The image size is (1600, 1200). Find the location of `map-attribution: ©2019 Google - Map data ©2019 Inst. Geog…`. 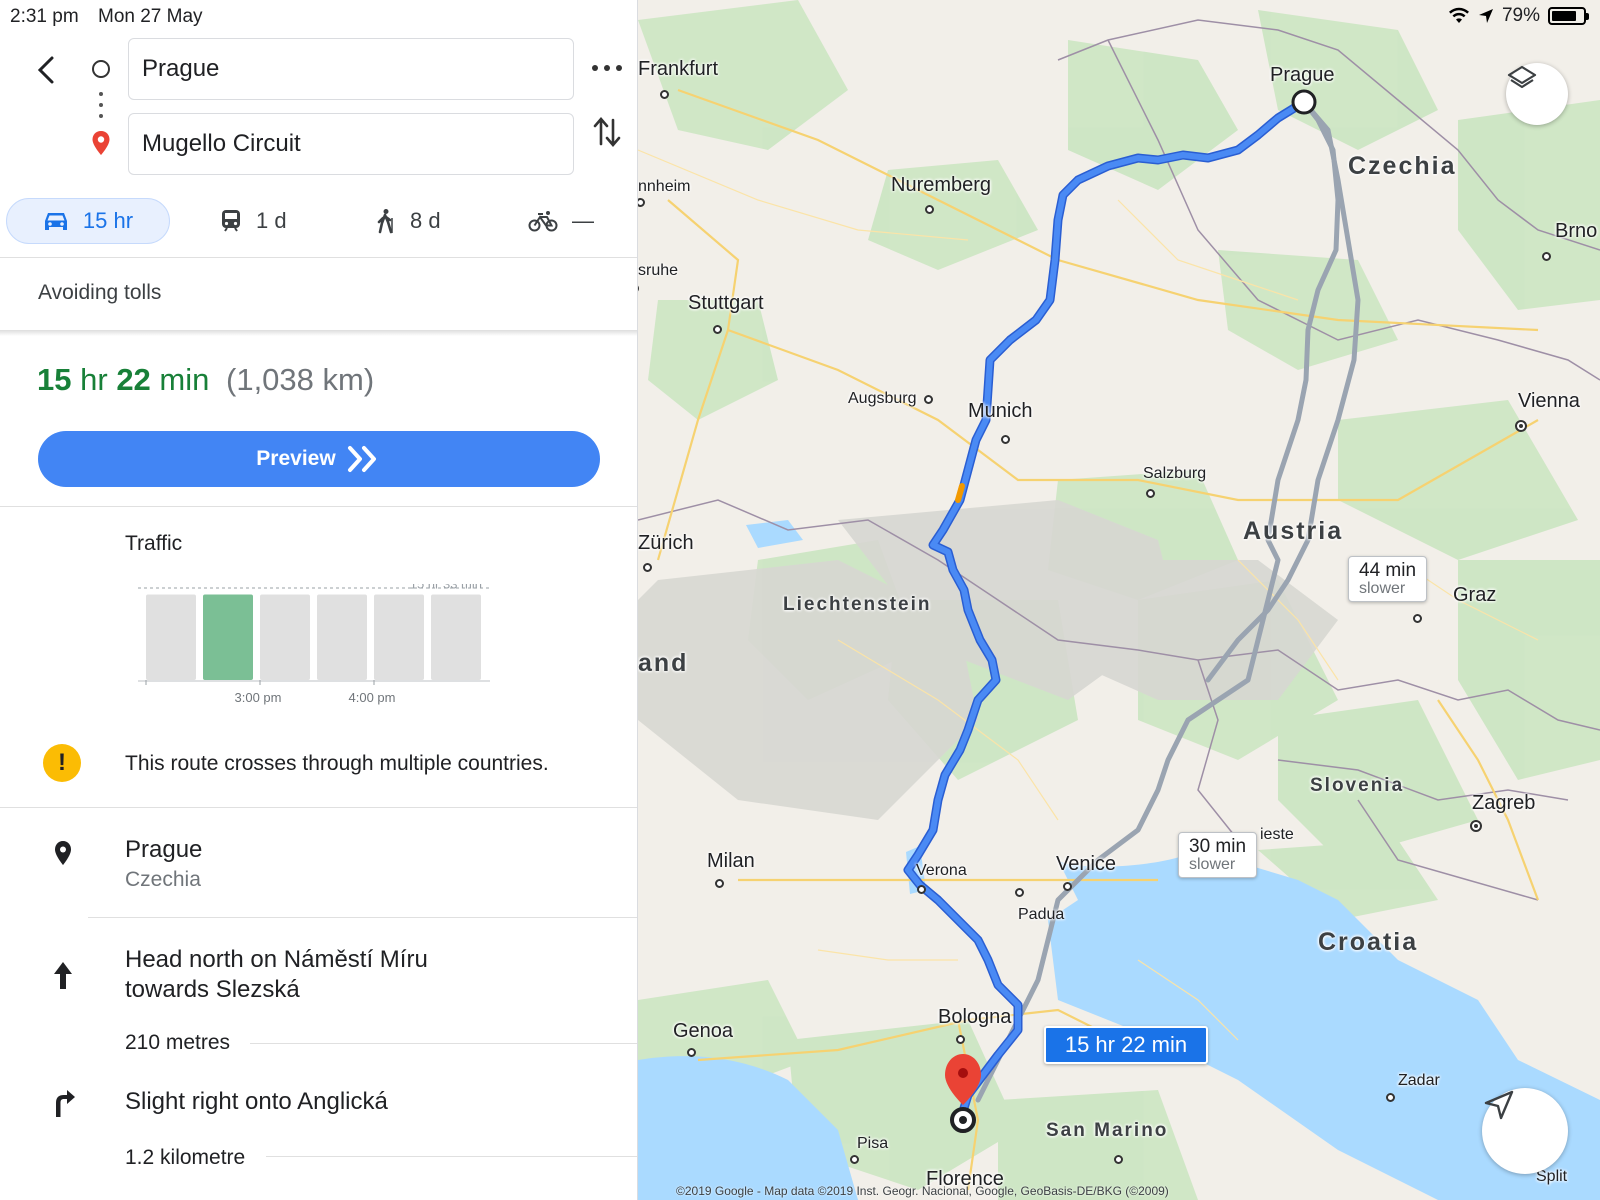

map-attribution: ©2019 Google - Map data ©2019 Inst. Geog… is located at coordinates (922, 1191).